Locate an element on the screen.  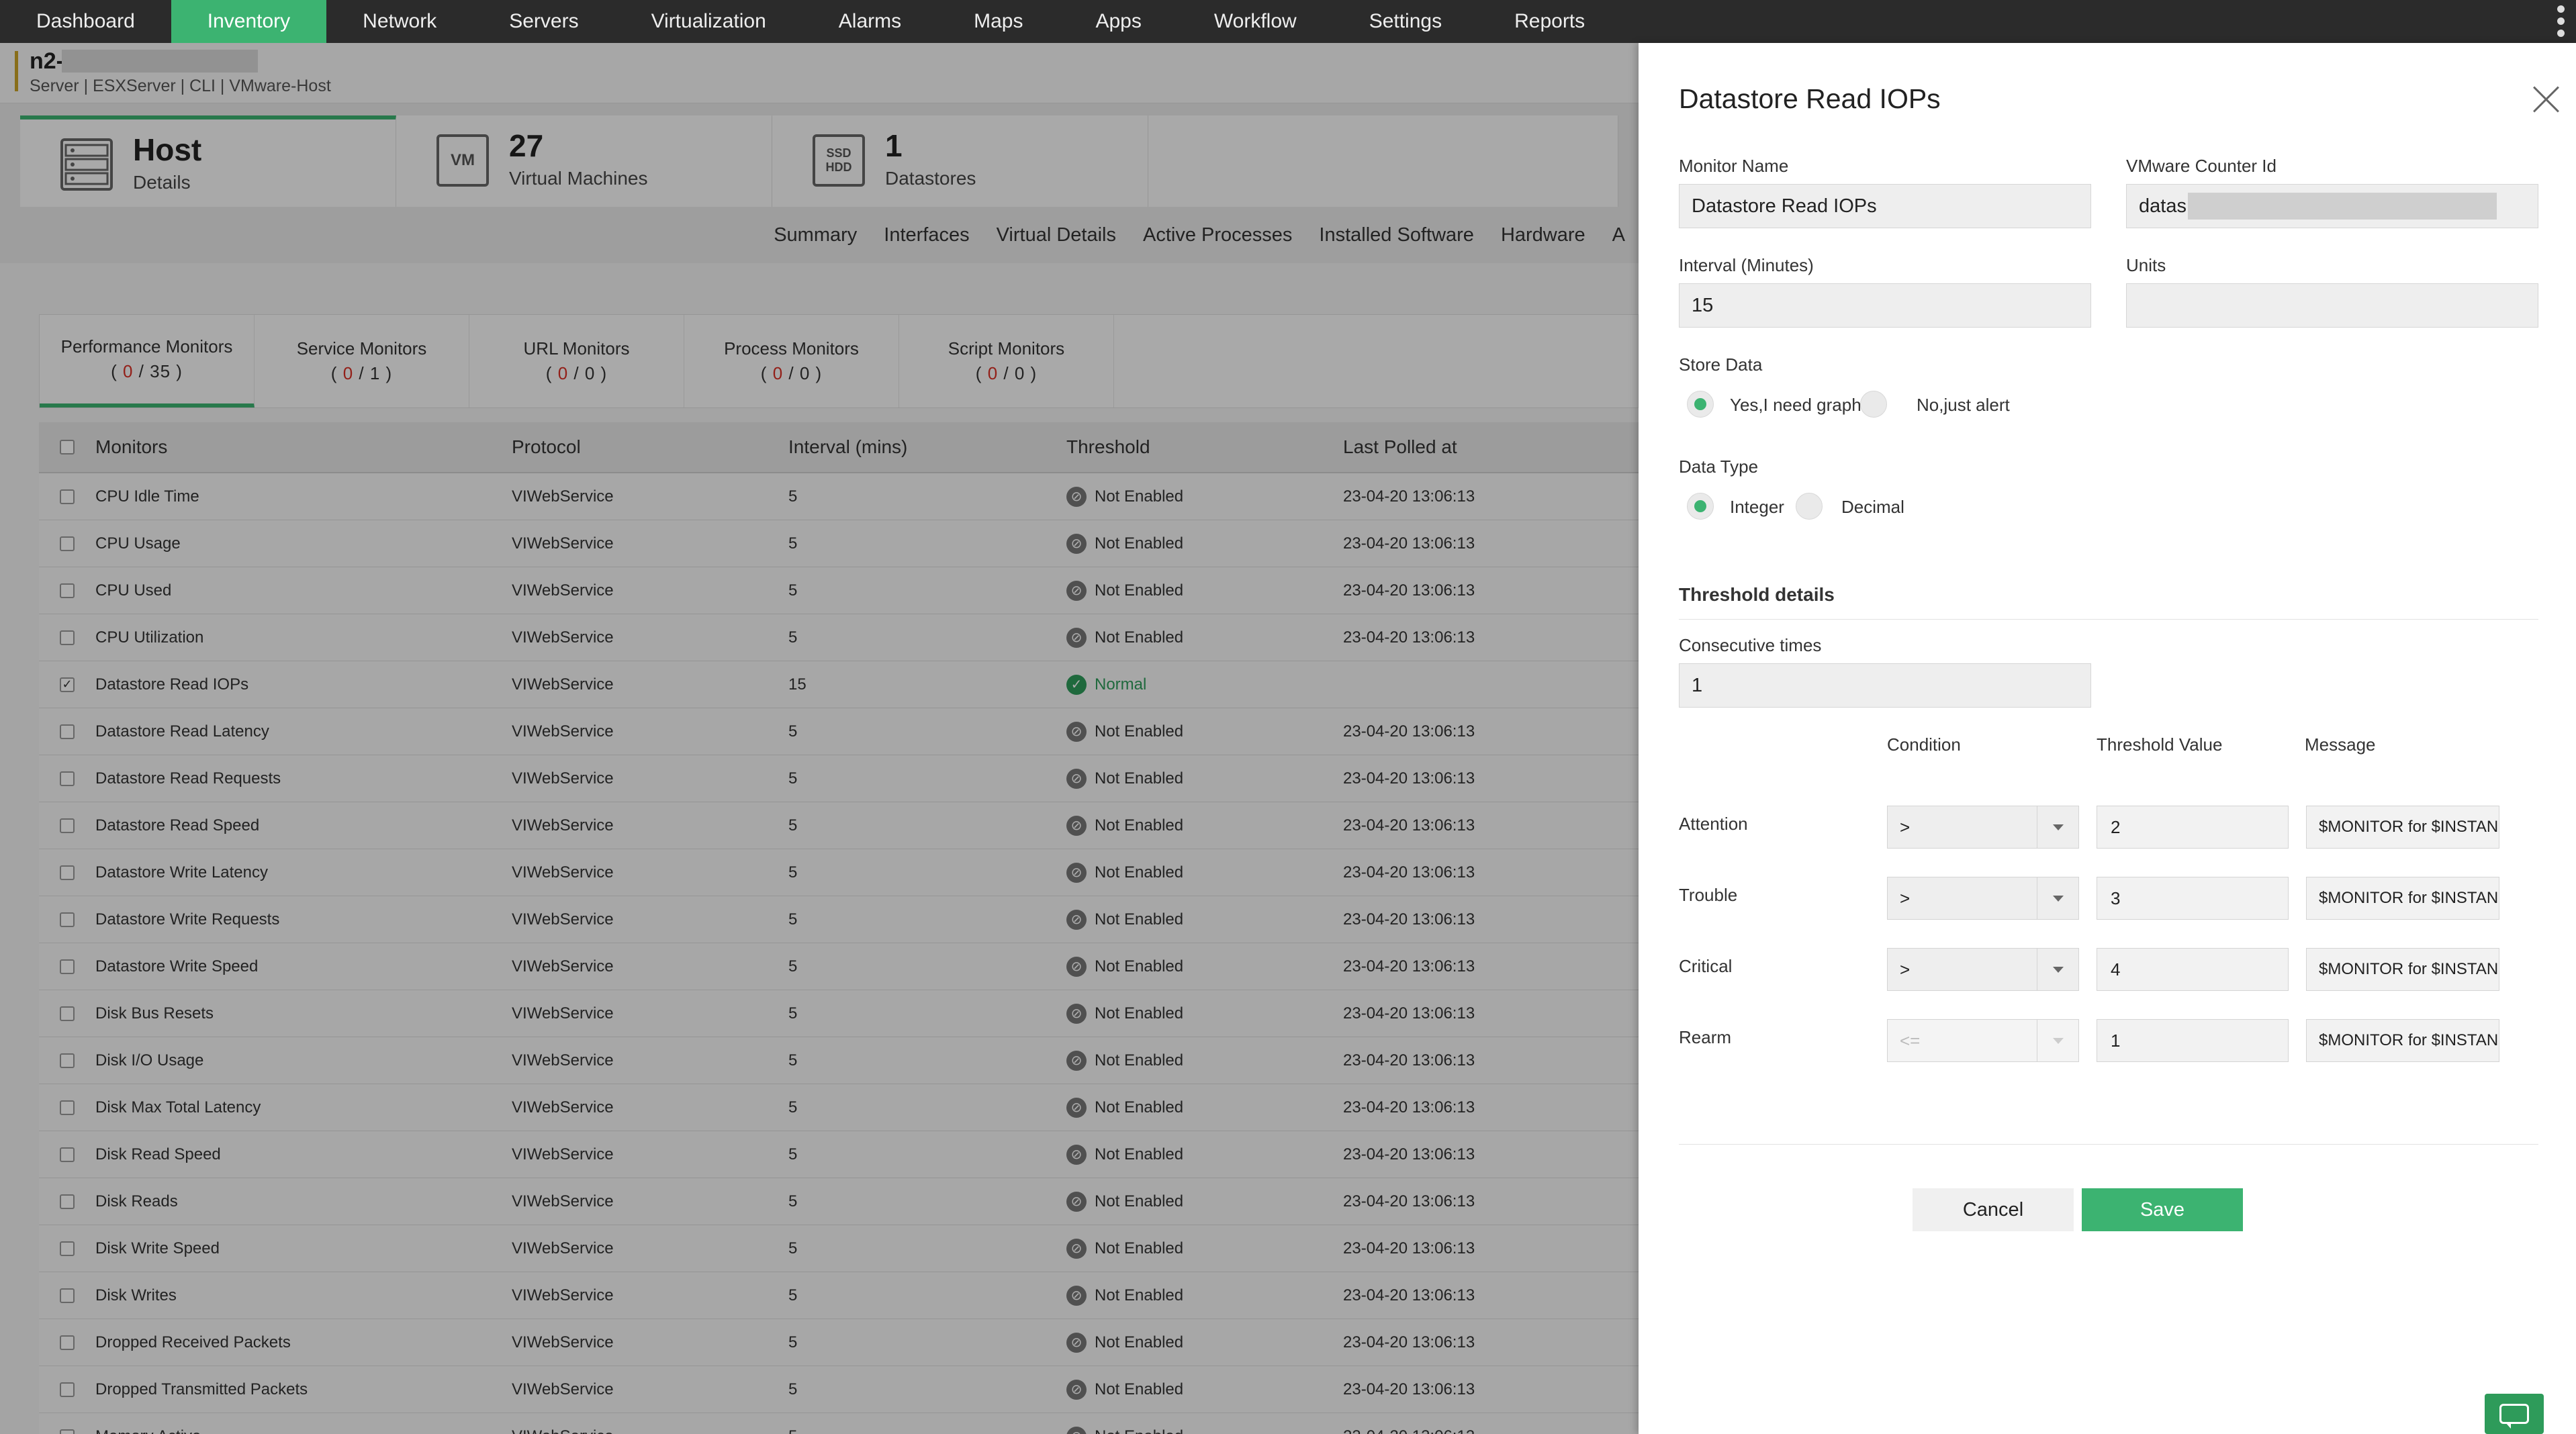
store-no-label: No,just alert is located at coordinates (1963, 405).